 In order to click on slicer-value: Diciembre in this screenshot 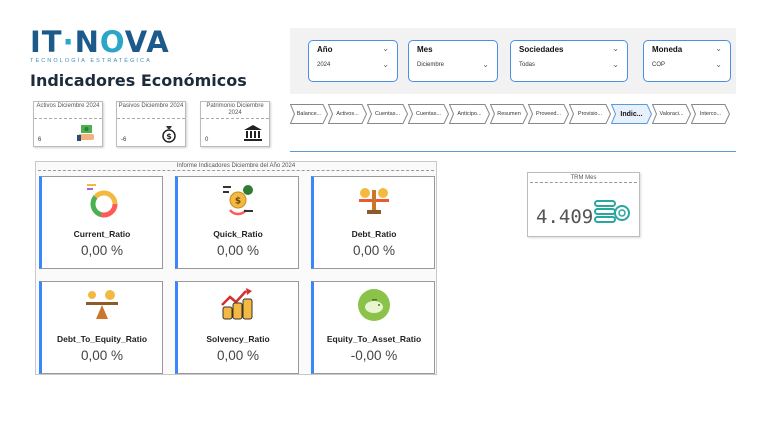, I will do `click(431, 65)`.